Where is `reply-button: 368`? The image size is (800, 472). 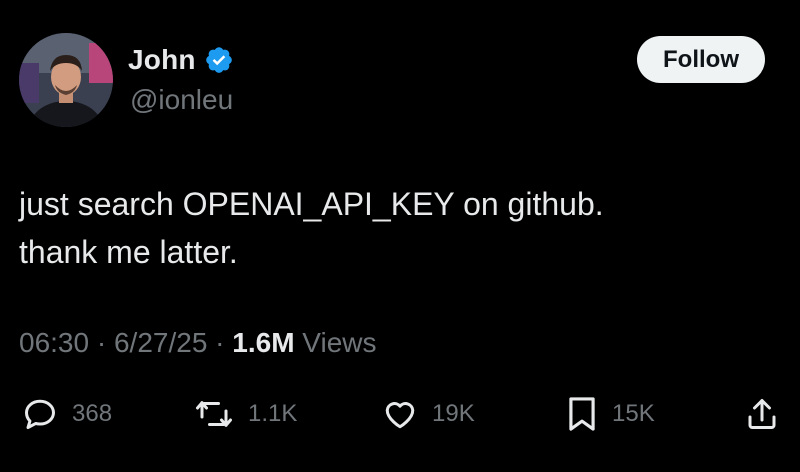 reply-button: 368 is located at coordinates (67, 414).